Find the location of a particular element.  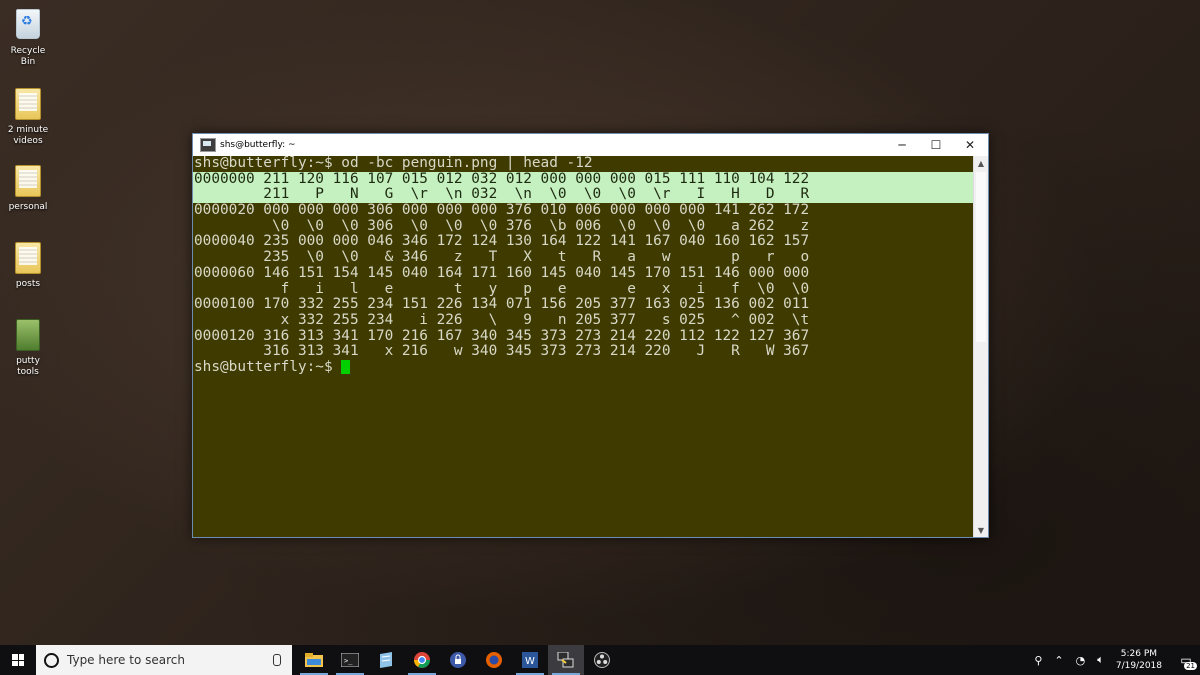

word-icon: W is located at coordinates (530, 660).